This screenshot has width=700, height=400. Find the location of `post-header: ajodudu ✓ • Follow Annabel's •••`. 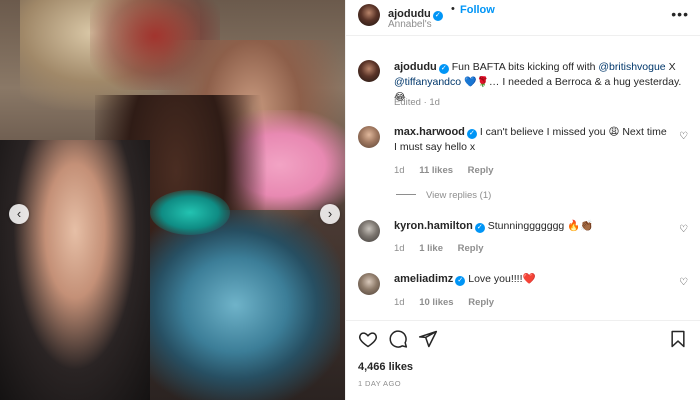

post-header: ajodudu ✓ • Follow Annabel's ••• is located at coordinates (523, 18).